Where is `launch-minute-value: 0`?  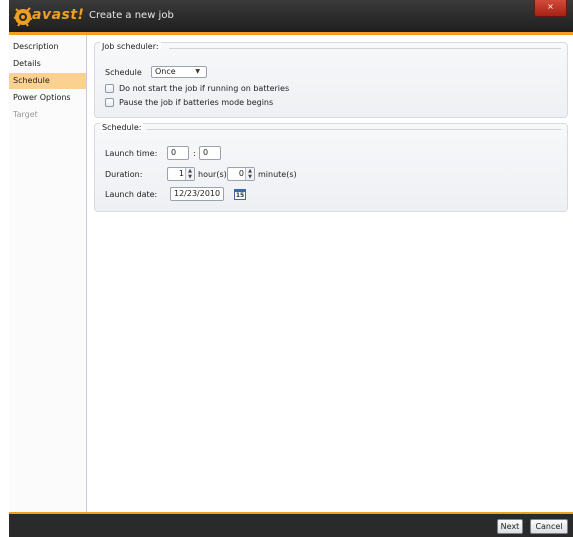 launch-minute-value: 0 is located at coordinates (206, 152).